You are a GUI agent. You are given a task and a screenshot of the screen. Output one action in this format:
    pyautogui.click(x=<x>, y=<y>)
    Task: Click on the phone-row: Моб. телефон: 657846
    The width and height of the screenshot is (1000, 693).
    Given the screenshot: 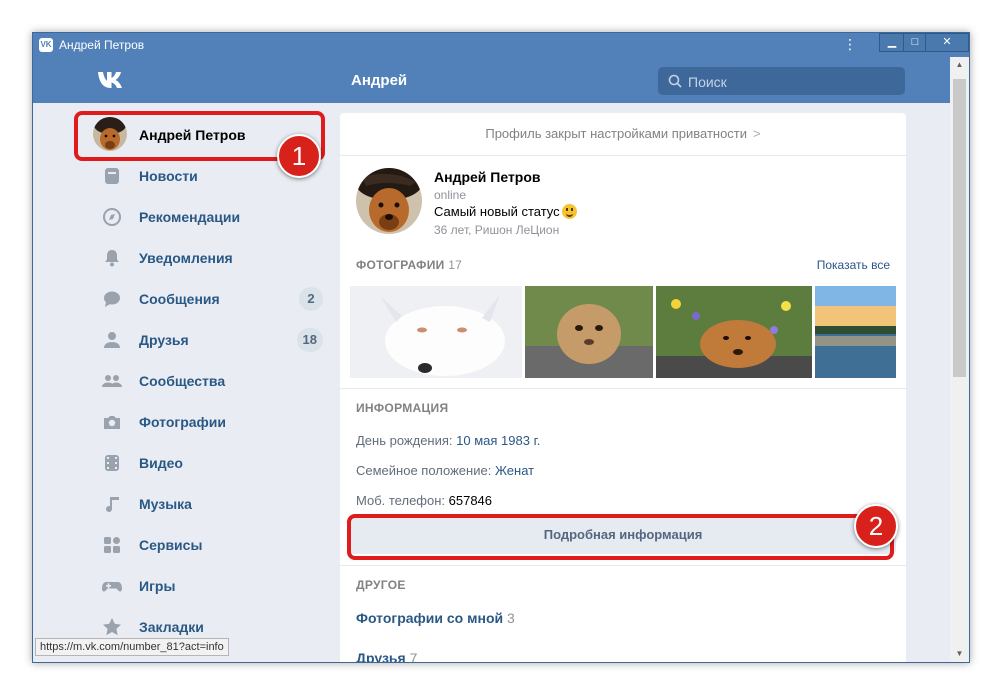 What is the action you would take?
    pyautogui.click(x=424, y=500)
    